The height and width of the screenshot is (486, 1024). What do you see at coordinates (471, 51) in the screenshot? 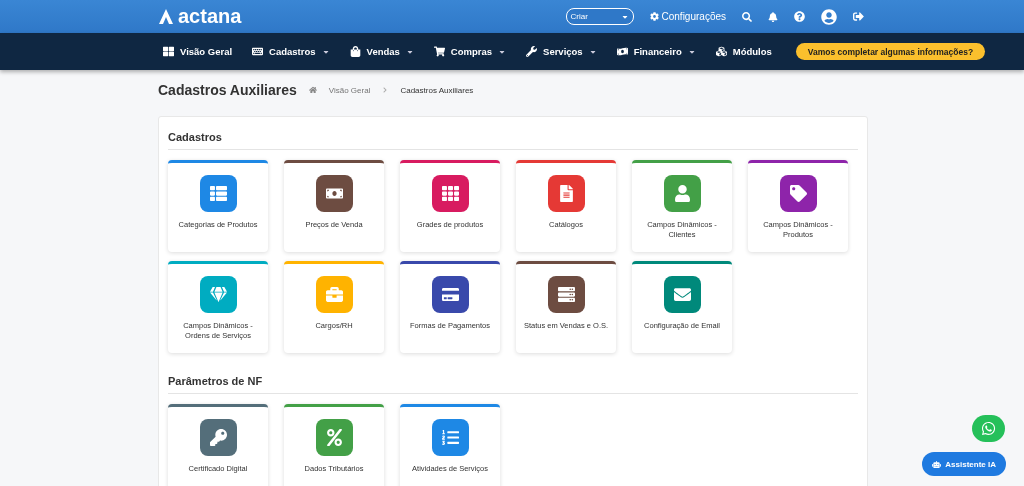
I see `nav-item: Compras` at bounding box center [471, 51].